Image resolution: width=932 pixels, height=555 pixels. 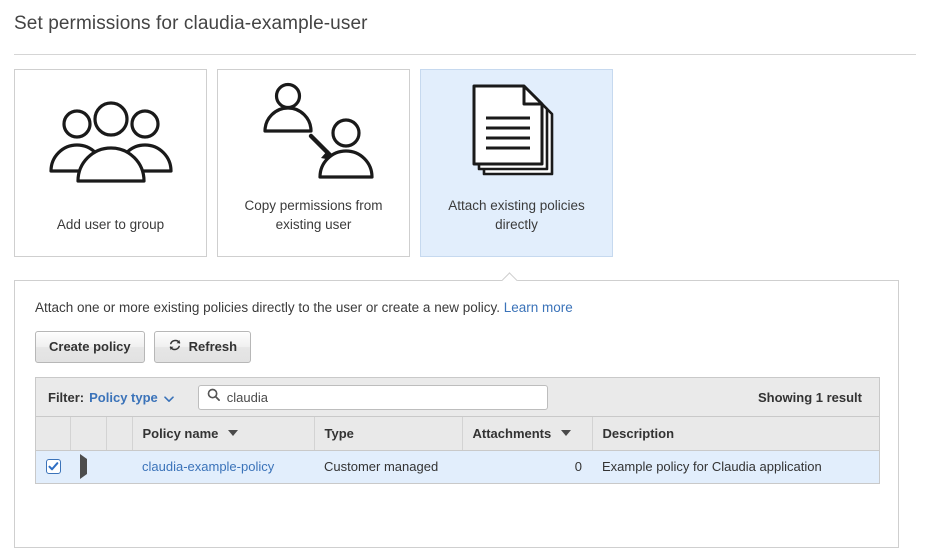 I want to click on learn-more-link: Learn more, so click(x=538, y=307).